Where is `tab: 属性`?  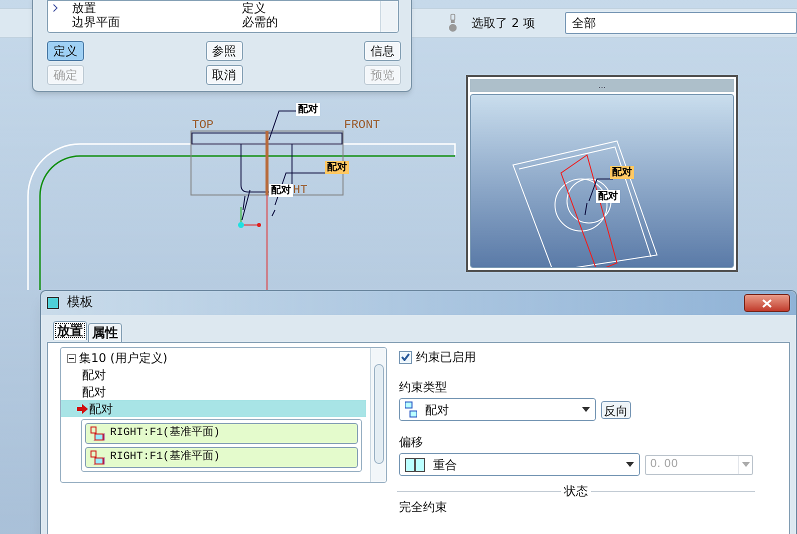 tab: 属性 is located at coordinates (105, 332).